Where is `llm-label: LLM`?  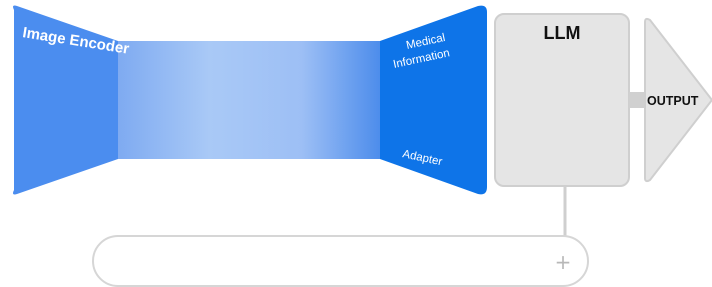
llm-label: LLM is located at coordinates (562, 33).